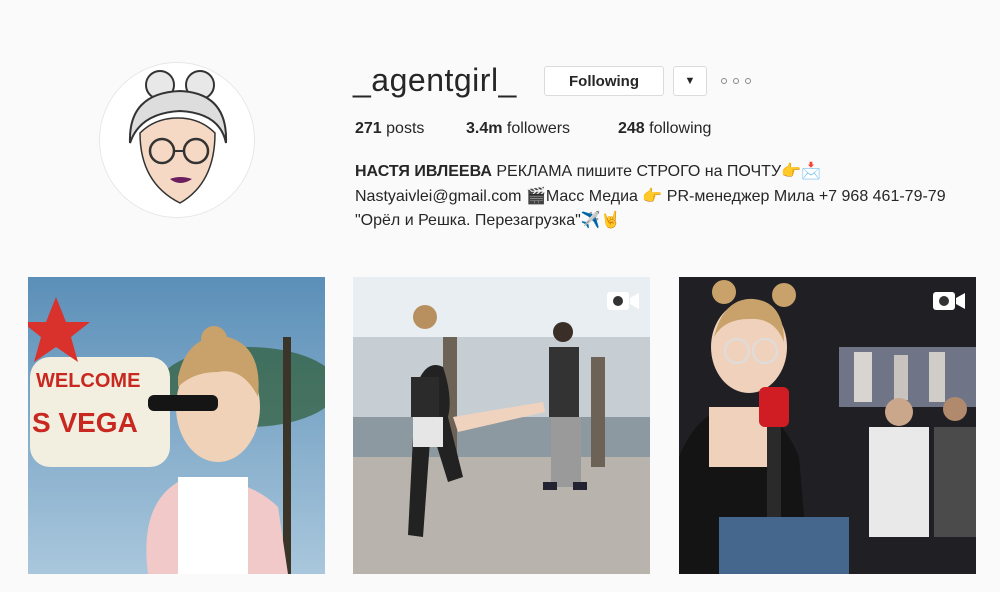  Describe the element at coordinates (85, 422) in the screenshot. I see `svg-text: S VEGA` at that location.